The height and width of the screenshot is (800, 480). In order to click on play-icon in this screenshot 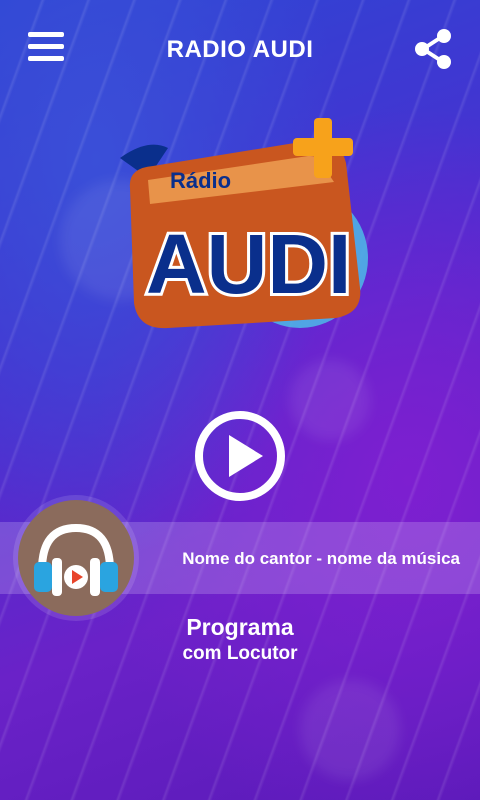, I will do `click(240, 456)`.